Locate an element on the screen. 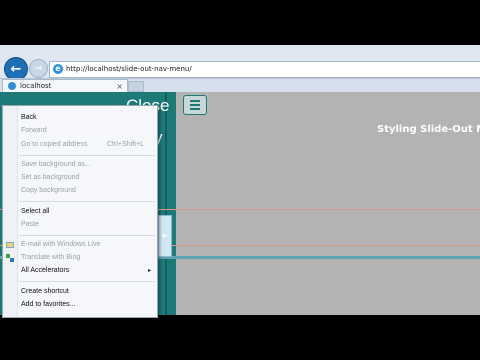 Image resolution: width=480 pixels, height=360 pixels. arrow-right-icon: → is located at coordinates (38, 68).